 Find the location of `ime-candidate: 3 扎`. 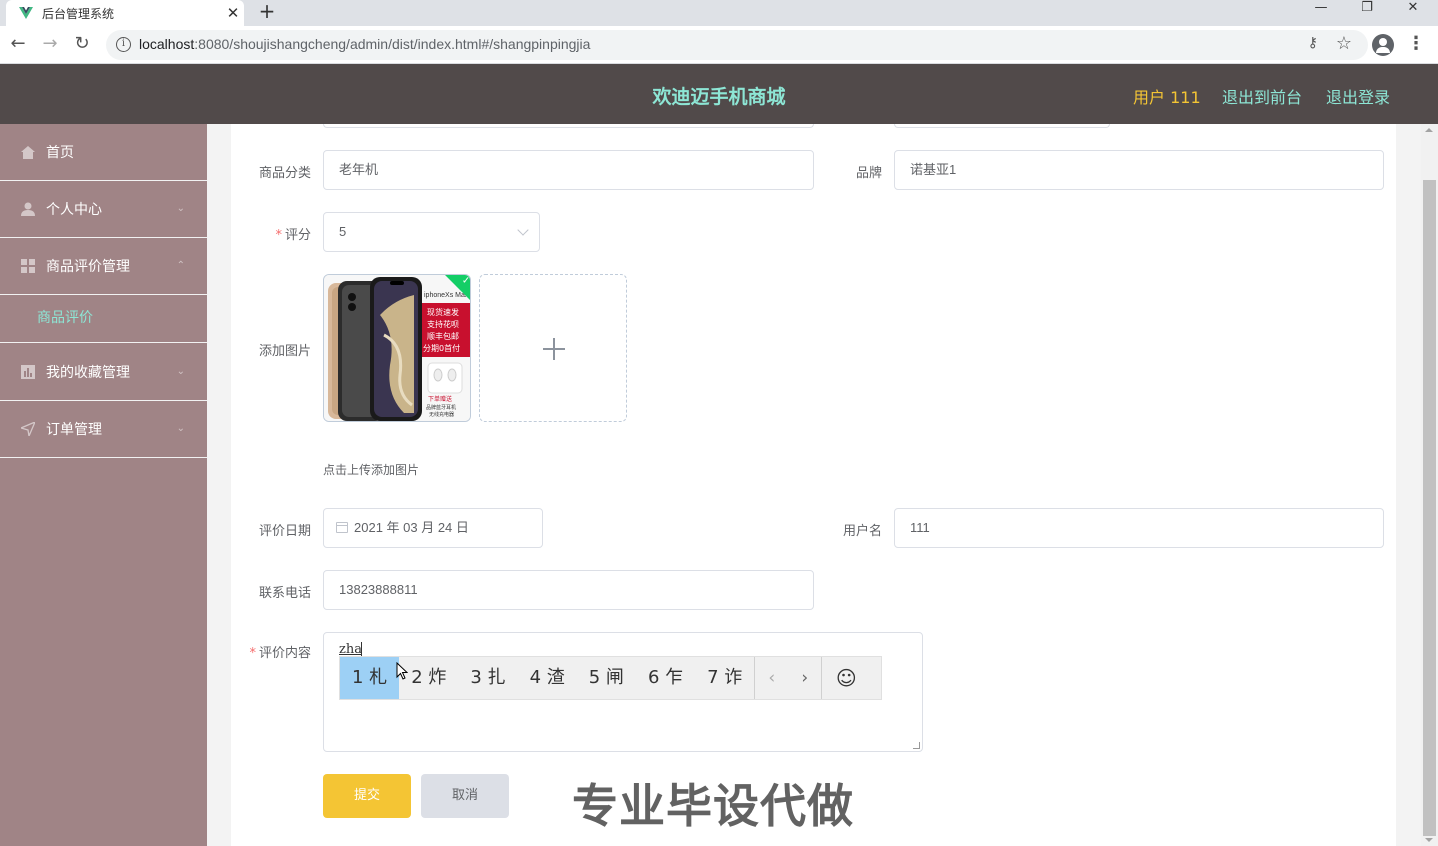

ime-candidate: 3 扎 is located at coordinates (487, 678).